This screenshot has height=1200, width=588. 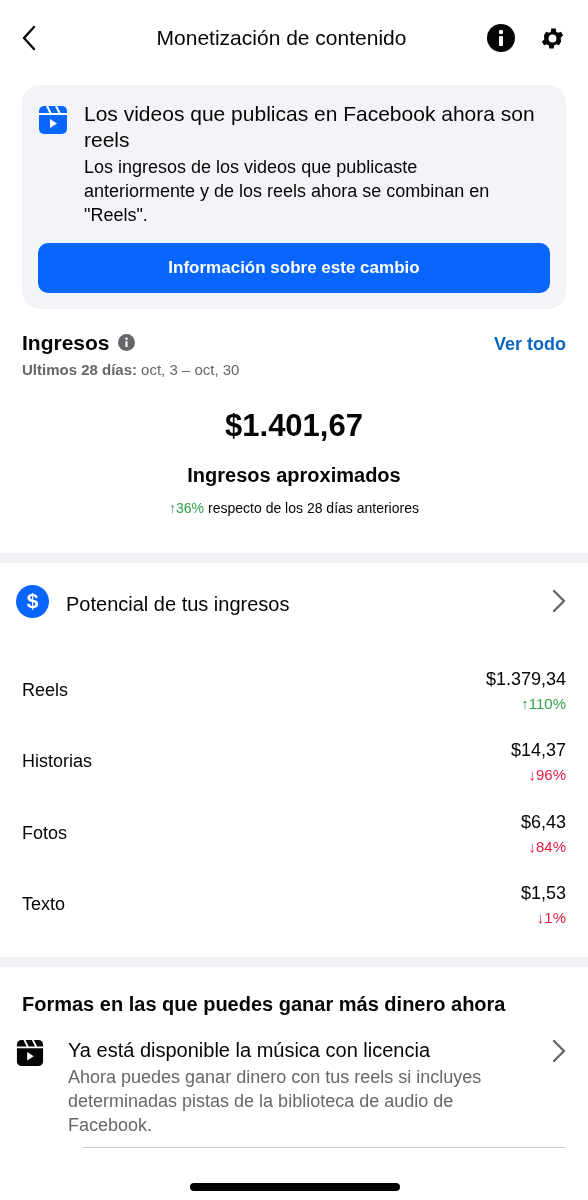 I want to click on item-title: Ya está disponible la música con licencia, so click(x=302, y=1049).